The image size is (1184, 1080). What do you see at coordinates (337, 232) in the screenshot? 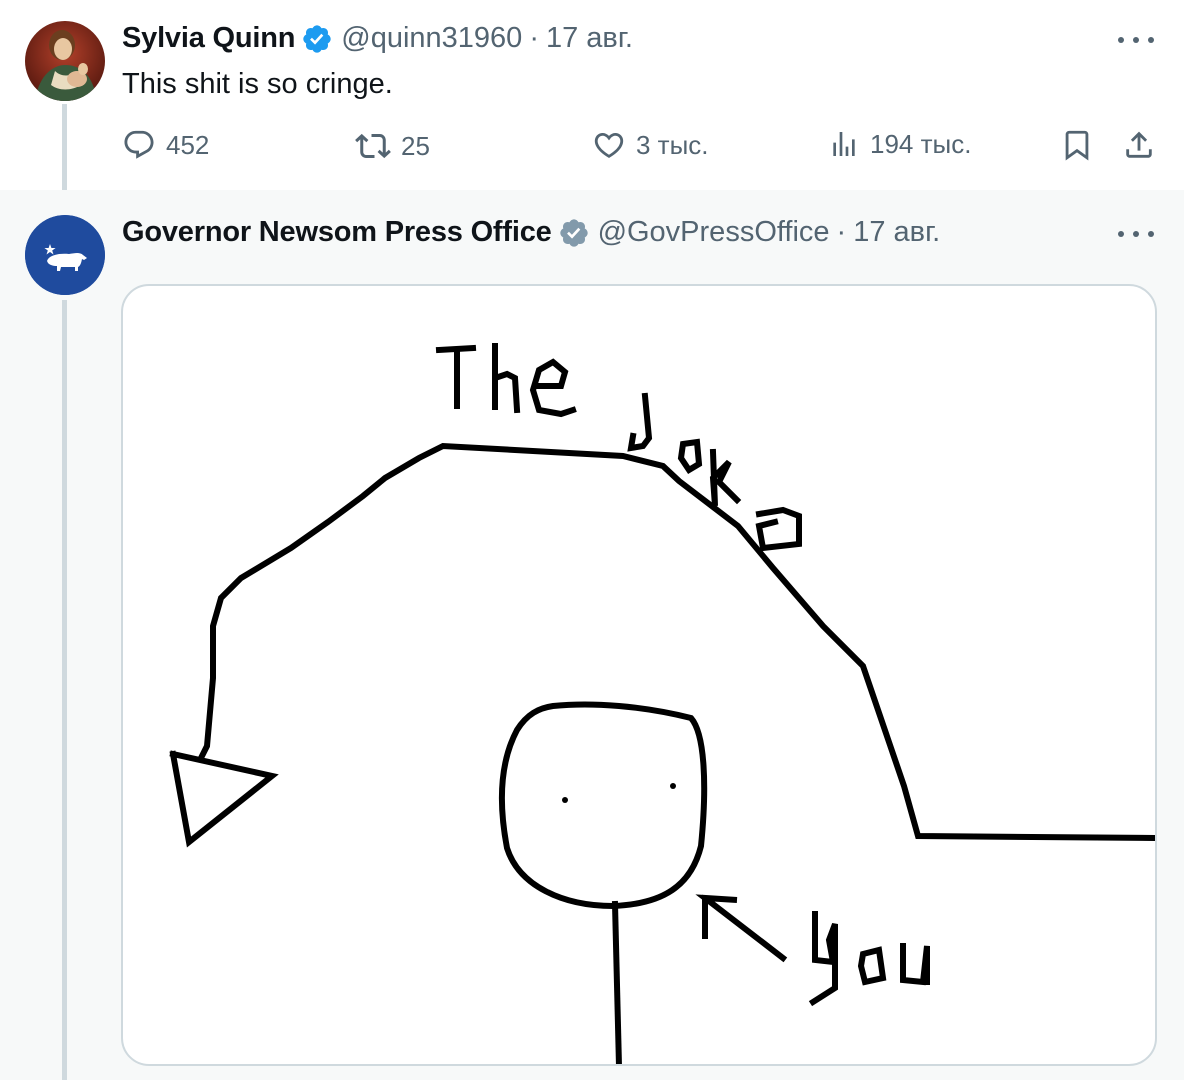
I see `author-name: Governor Newsom Press Office` at bounding box center [337, 232].